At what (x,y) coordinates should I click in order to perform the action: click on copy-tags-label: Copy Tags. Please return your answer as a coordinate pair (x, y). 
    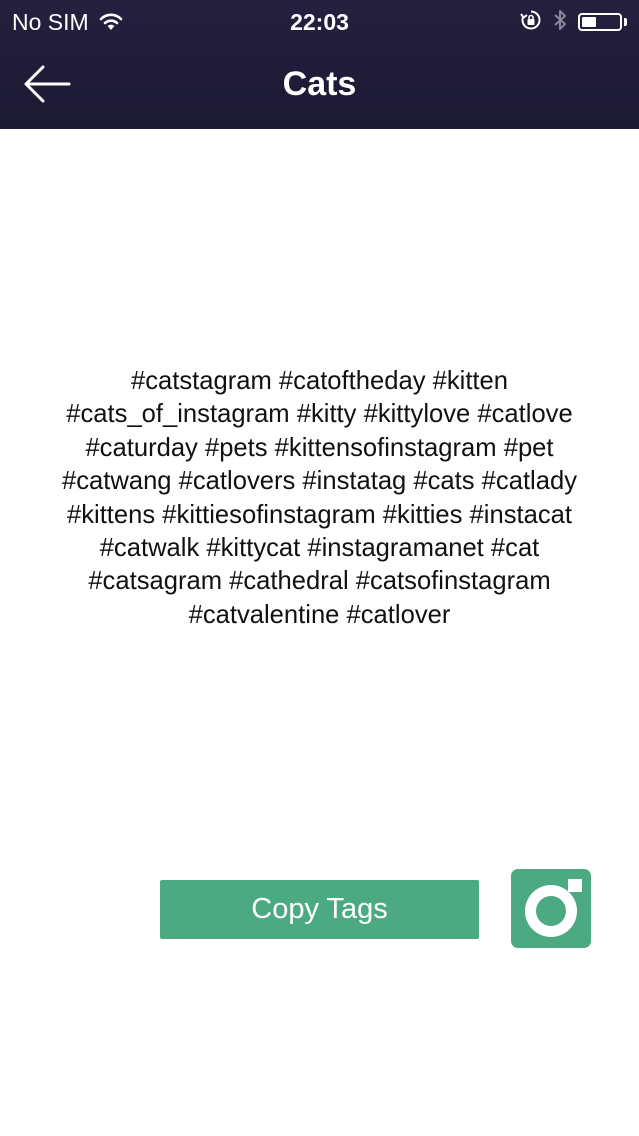
    Looking at the image, I should click on (319, 909).